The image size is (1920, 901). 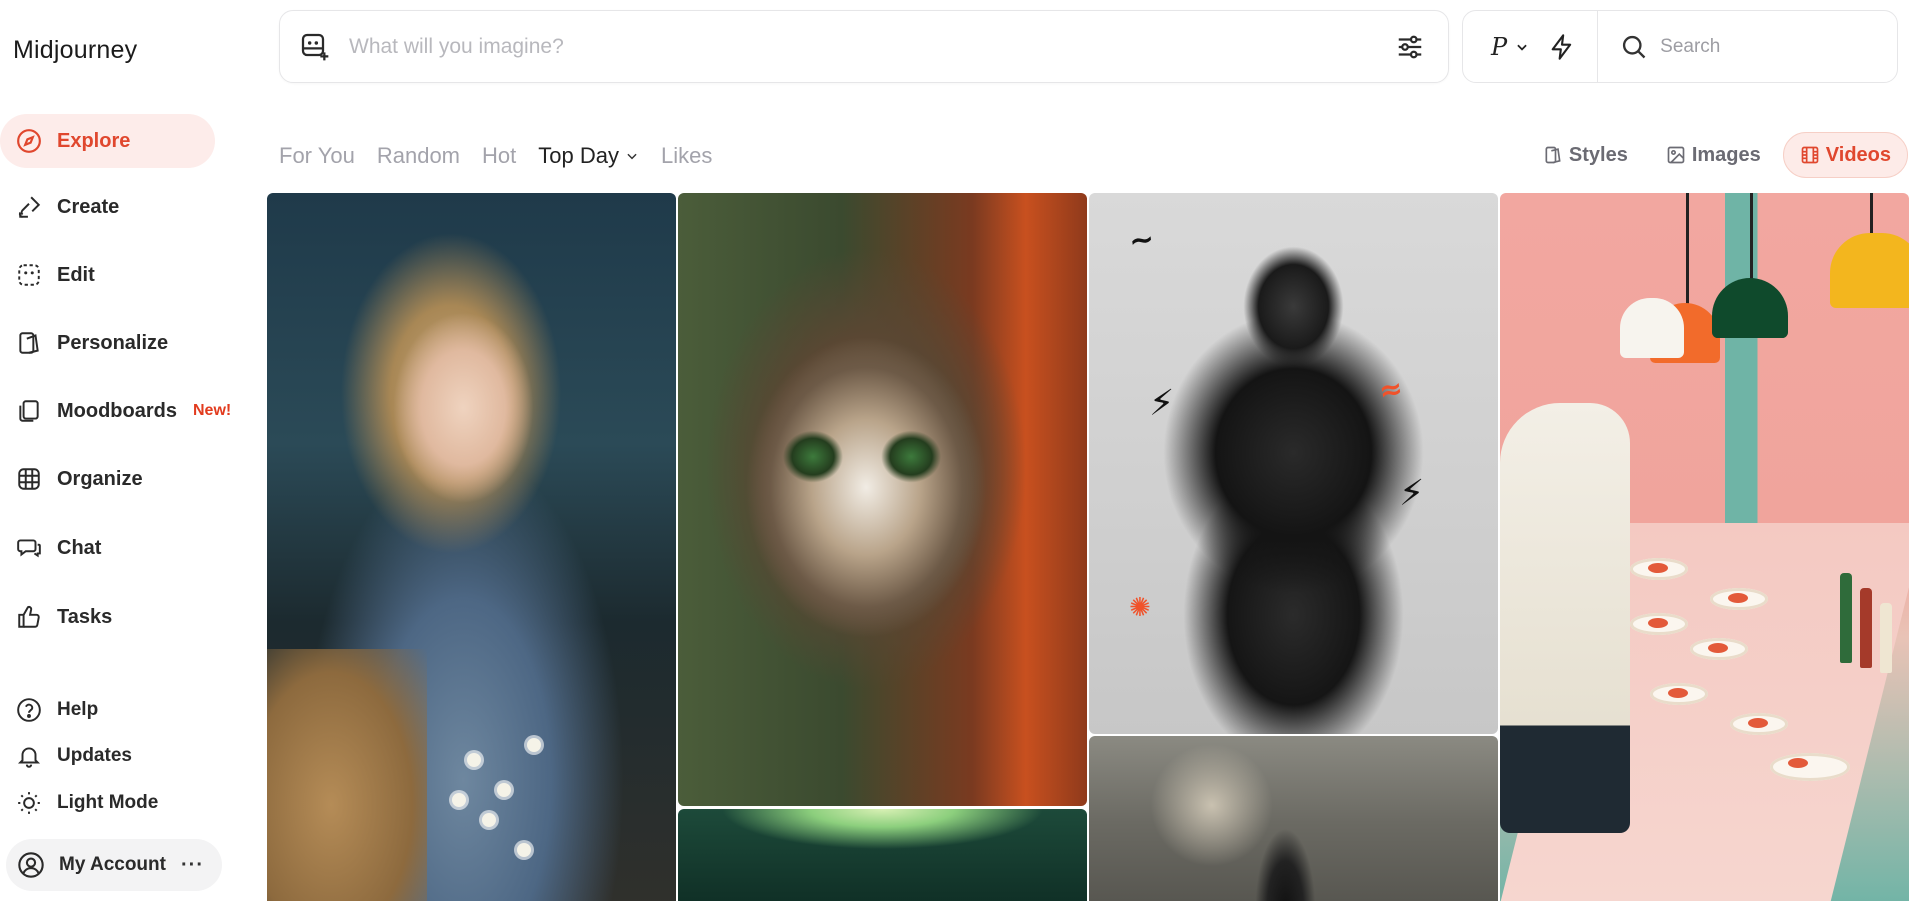 I want to click on gallery-image-green-light, so click(x=882, y=855).